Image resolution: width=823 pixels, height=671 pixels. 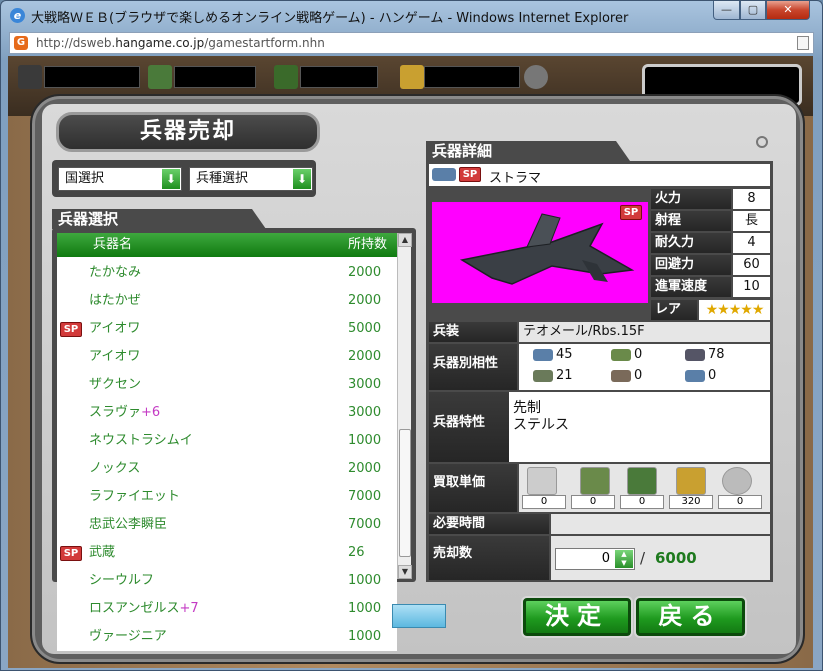 What do you see at coordinates (691, 502) in the screenshot?
I see `price-gold: 320` at bounding box center [691, 502].